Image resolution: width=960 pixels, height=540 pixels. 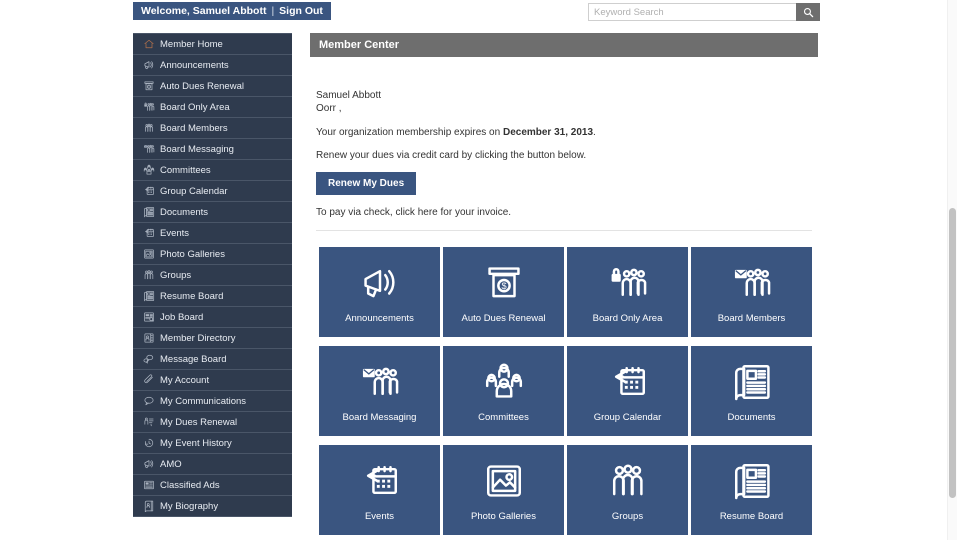 I want to click on search-bar, so click(x=704, y=12).